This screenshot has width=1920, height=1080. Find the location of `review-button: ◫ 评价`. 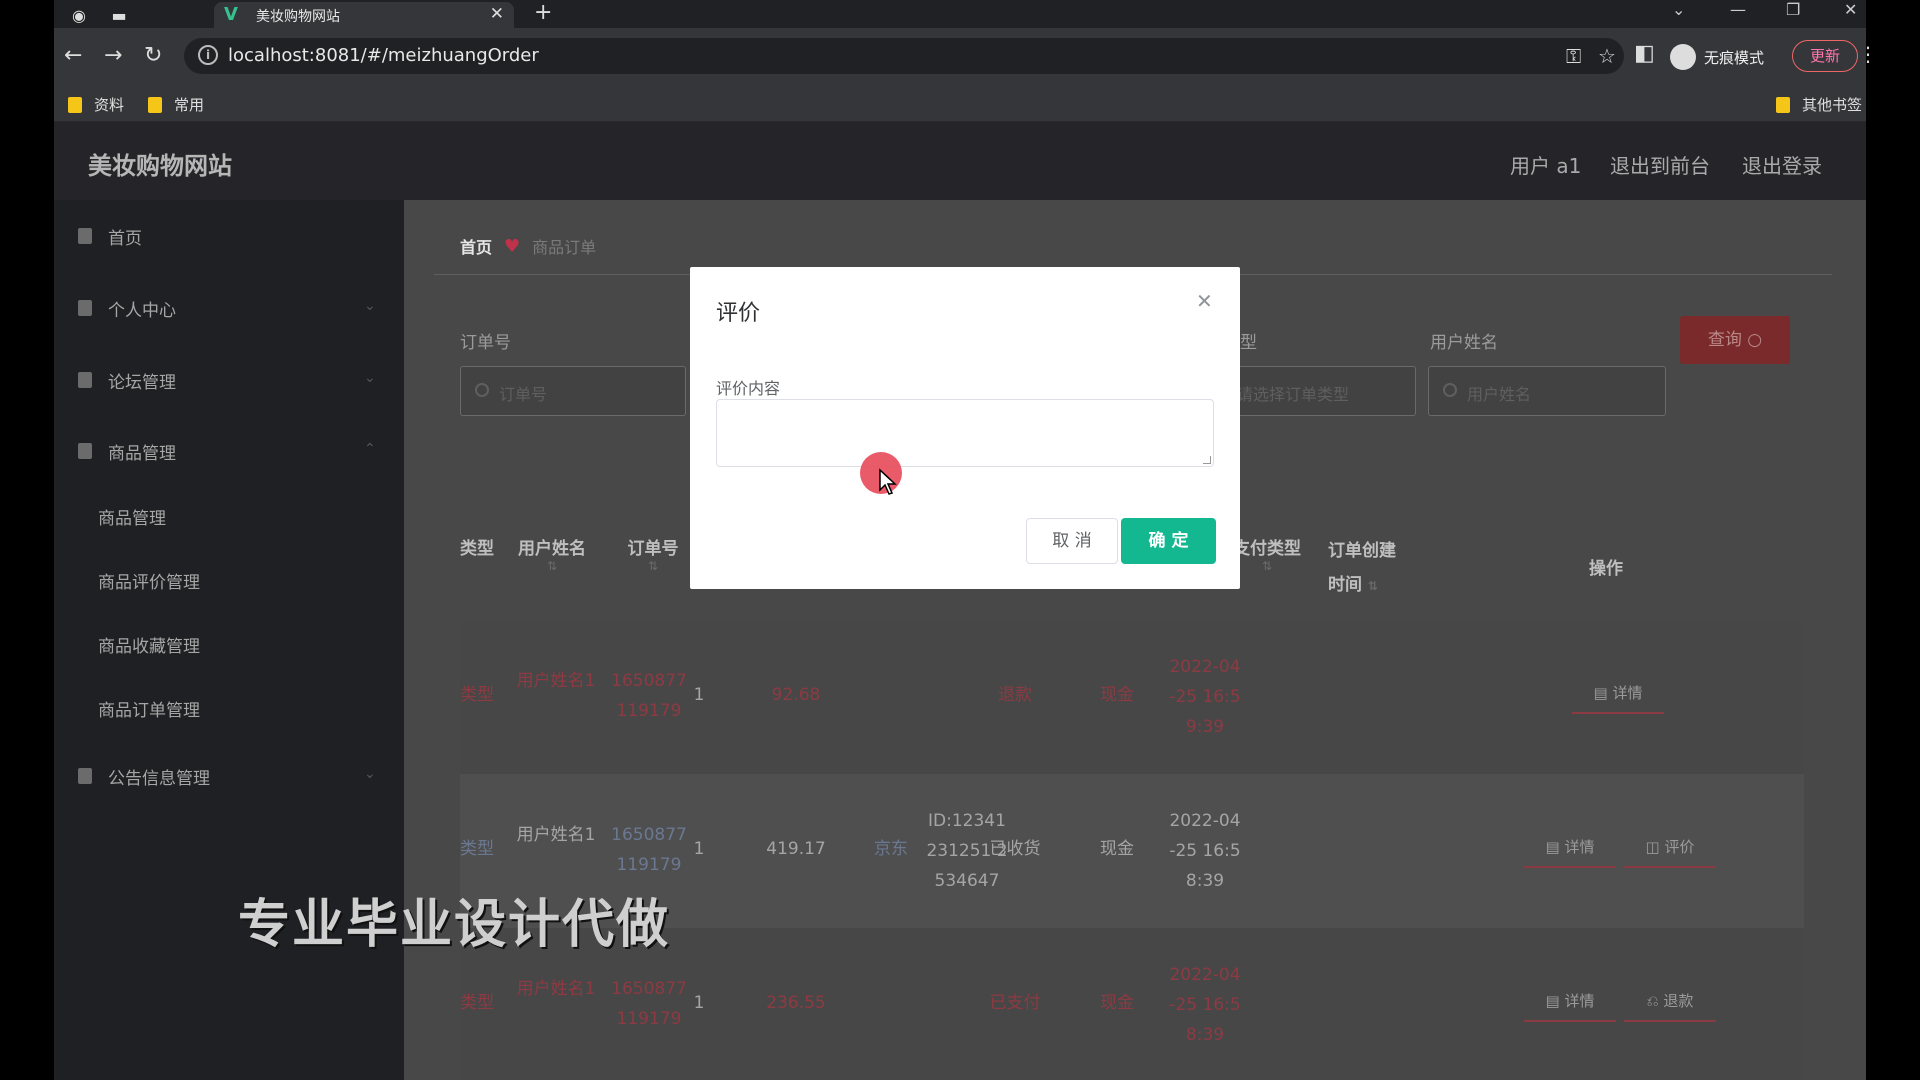

review-button: ◫ 评价 is located at coordinates (1670, 848).